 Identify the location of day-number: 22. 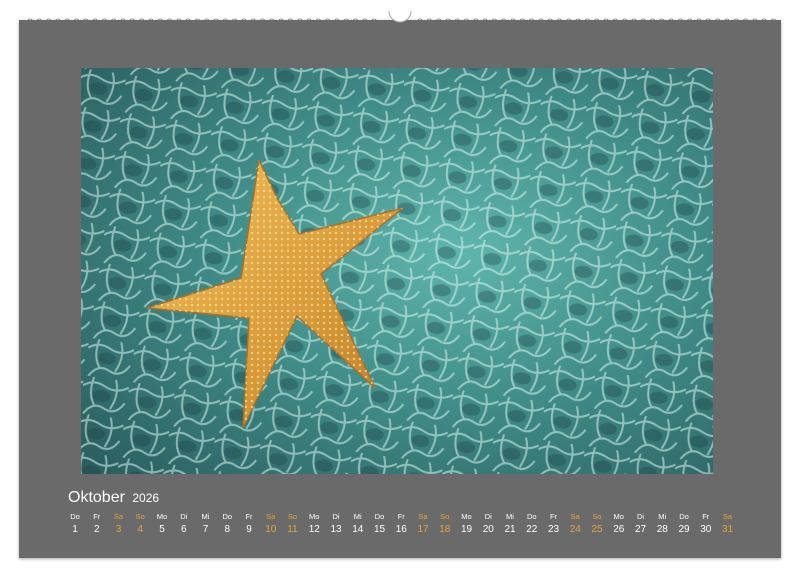
(532, 529).